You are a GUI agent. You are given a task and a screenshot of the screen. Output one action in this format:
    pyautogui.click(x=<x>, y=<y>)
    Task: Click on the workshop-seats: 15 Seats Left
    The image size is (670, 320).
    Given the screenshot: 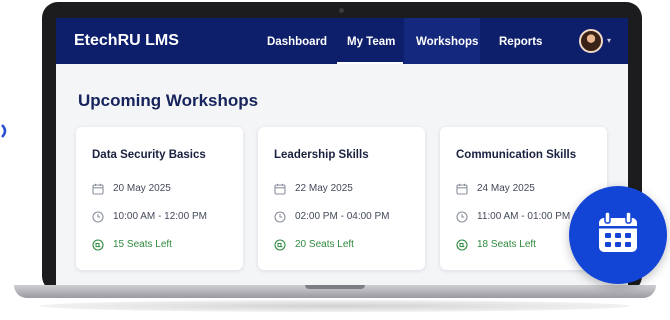 What is the action you would take?
    pyautogui.click(x=142, y=244)
    